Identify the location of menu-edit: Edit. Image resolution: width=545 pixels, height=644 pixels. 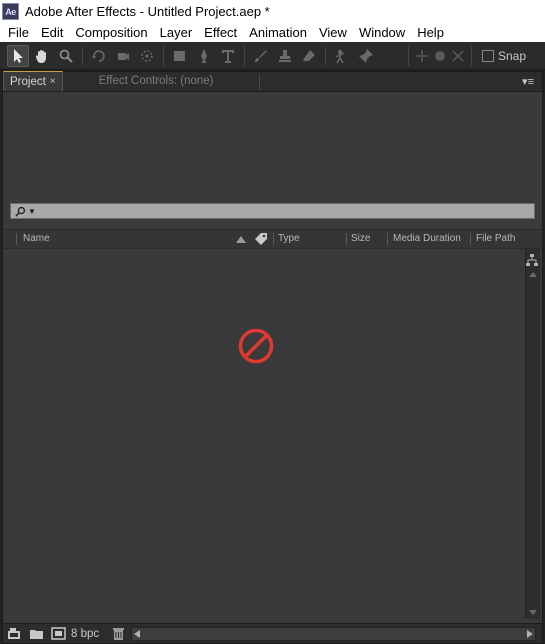
(52, 32).